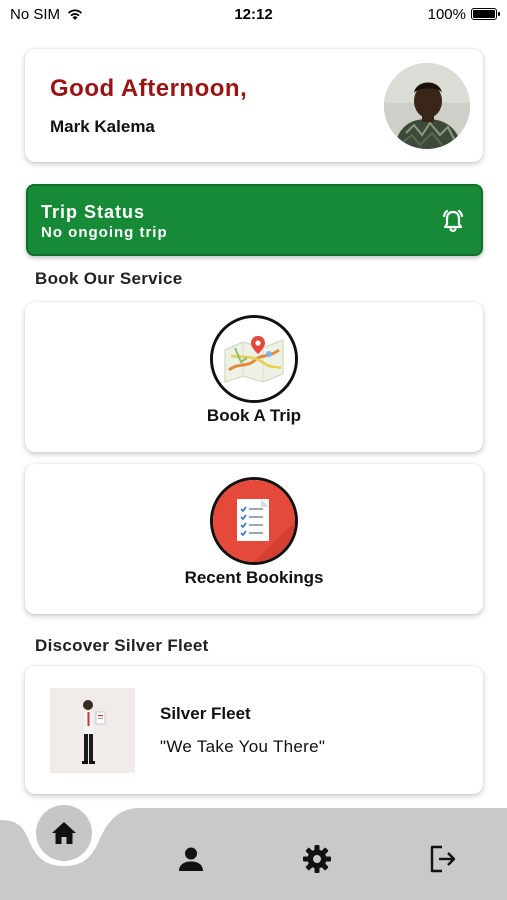 This screenshot has height=900, width=507. I want to click on battery-icon, so click(485, 14).